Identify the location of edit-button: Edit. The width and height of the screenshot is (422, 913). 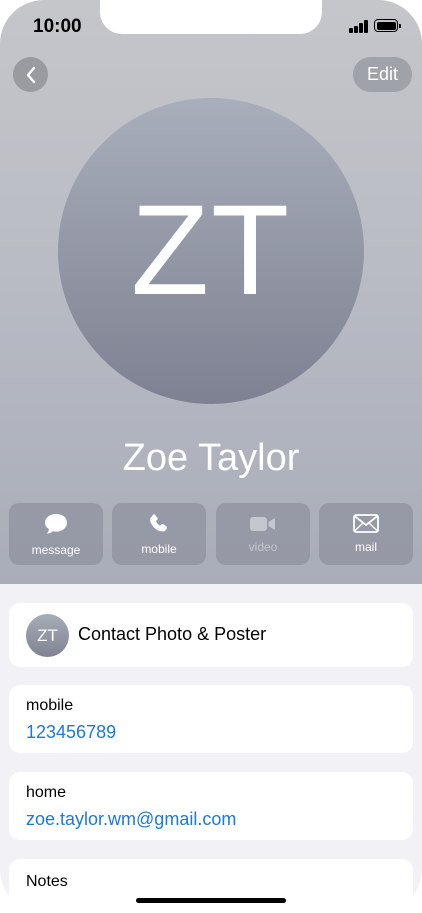
(382, 74).